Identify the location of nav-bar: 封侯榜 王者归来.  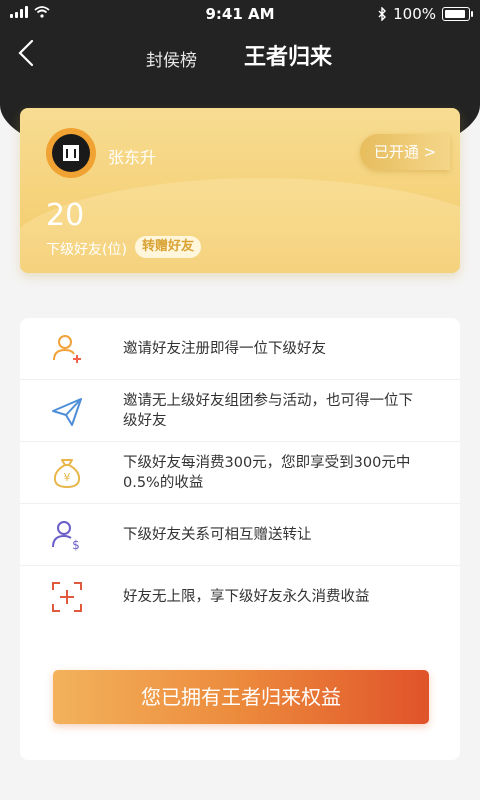
(240, 54).